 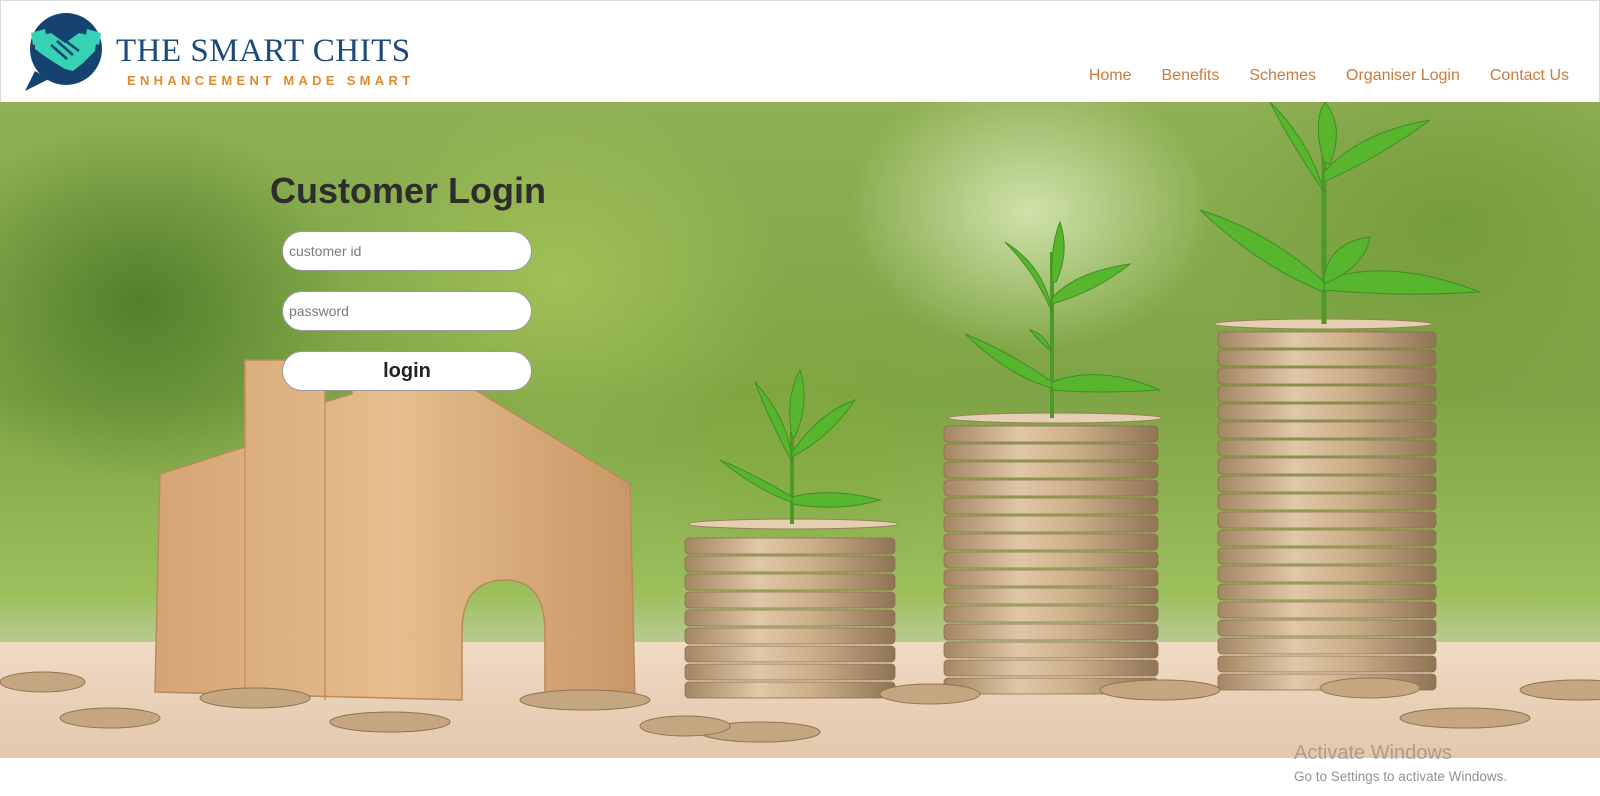 I want to click on nav-contact-us-link: Contact Us, so click(x=1529, y=76).